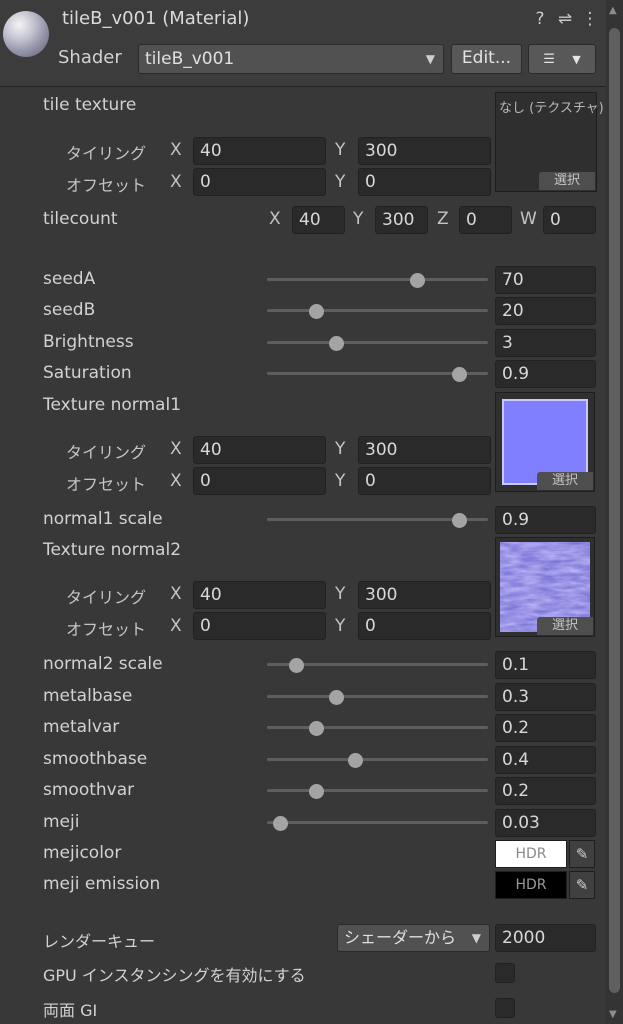  What do you see at coordinates (259, 626) in the screenshot?
I see `normal2-offset-x-field: 0` at bounding box center [259, 626].